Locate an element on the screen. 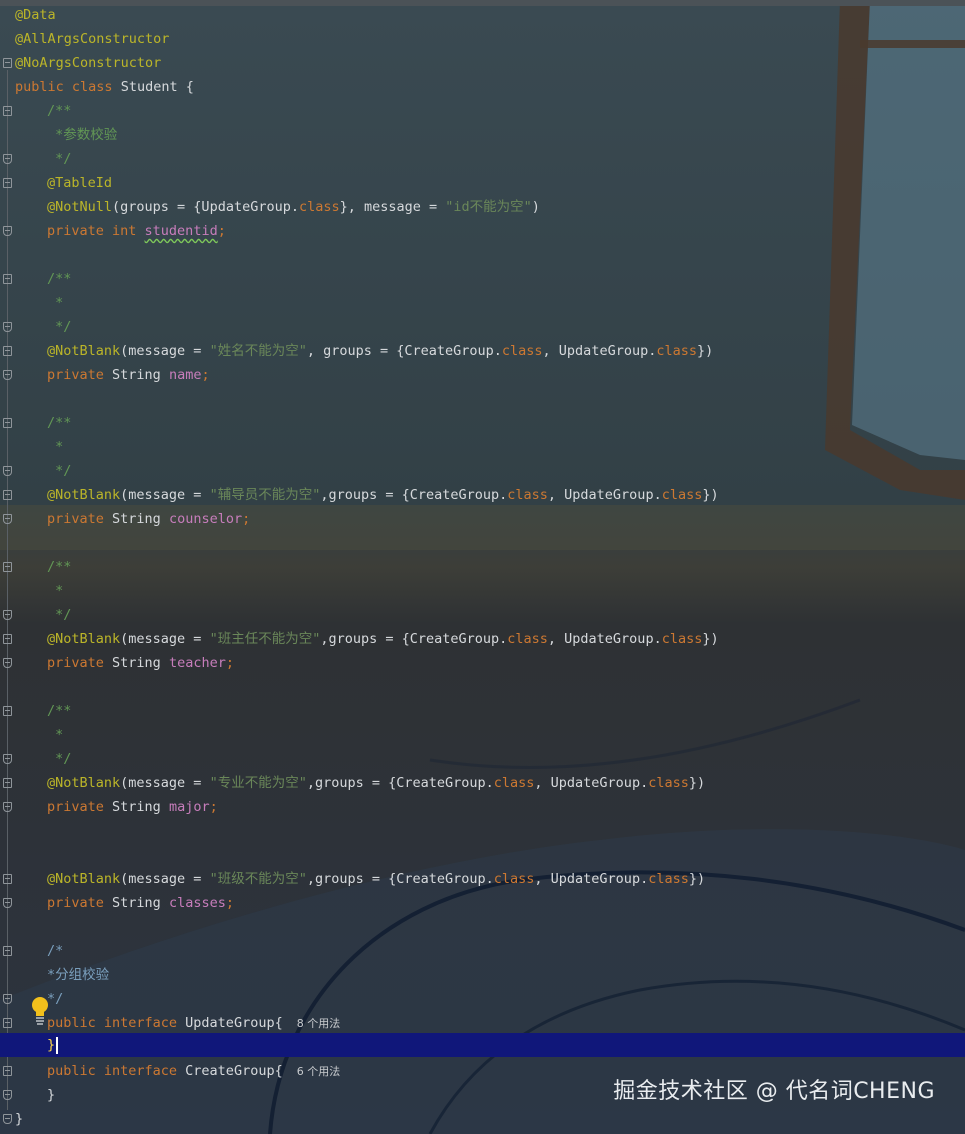 The width and height of the screenshot is (965, 1134). current-line: } is located at coordinates (482, 1045).